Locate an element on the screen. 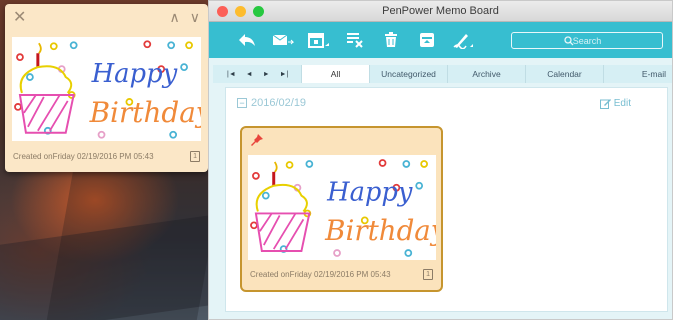 This screenshot has height=320, width=673. toolbar is located at coordinates (440, 40).